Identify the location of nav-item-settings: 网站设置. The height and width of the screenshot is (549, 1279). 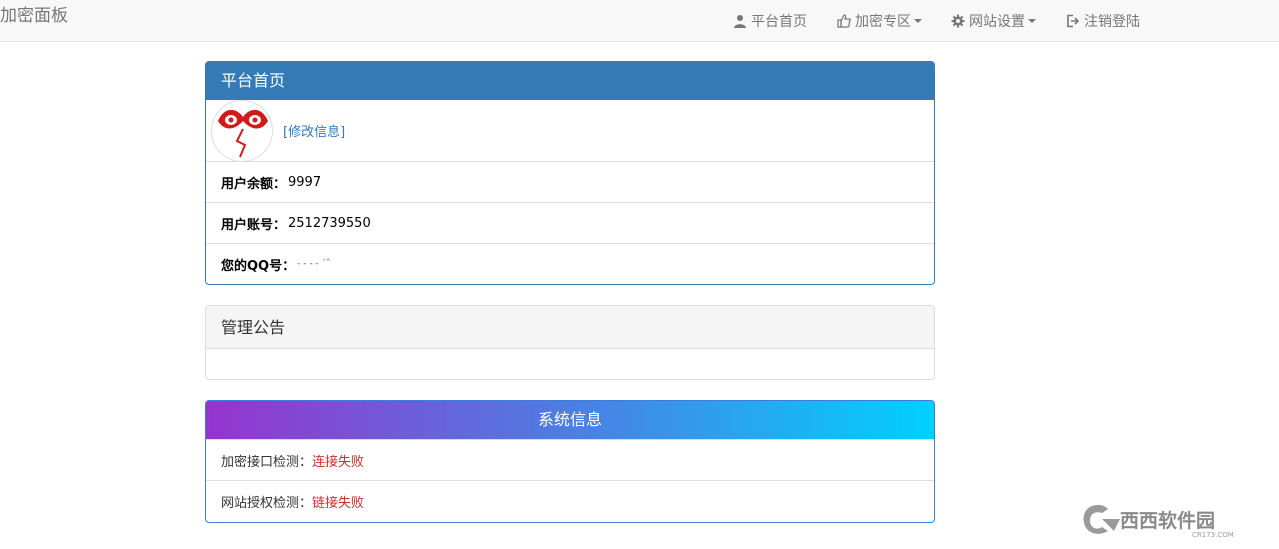
(993, 21).